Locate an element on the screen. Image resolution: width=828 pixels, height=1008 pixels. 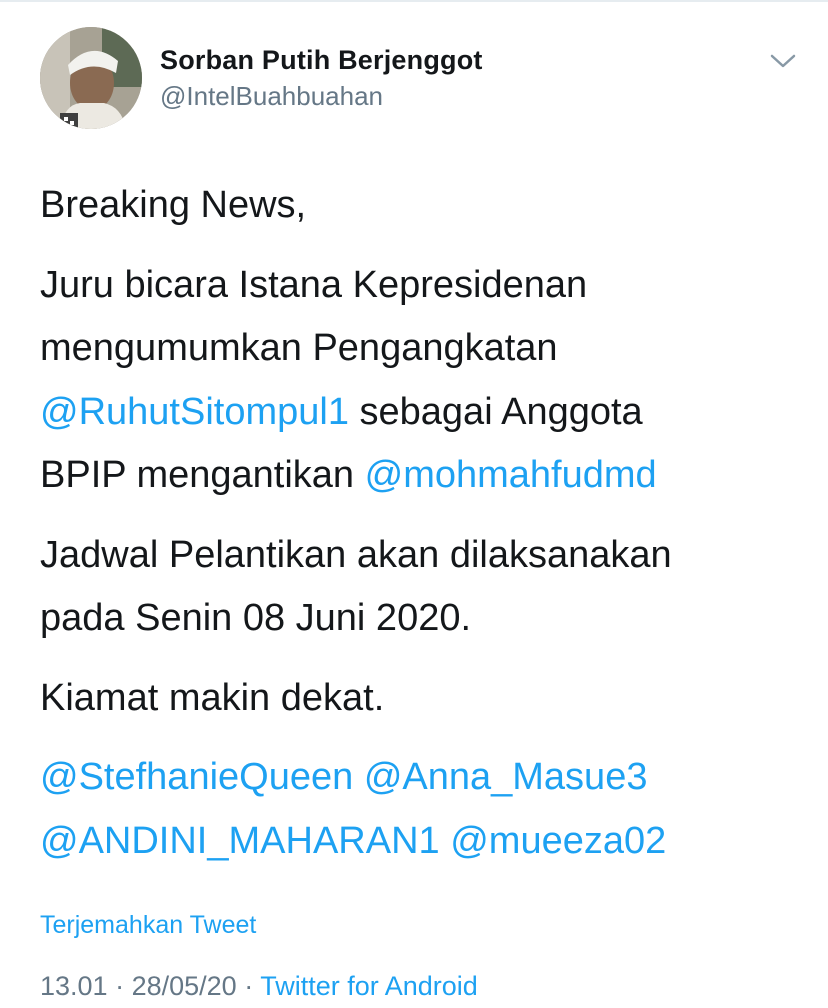
tweet-text-line: Breaking News, is located at coordinates (173, 205).